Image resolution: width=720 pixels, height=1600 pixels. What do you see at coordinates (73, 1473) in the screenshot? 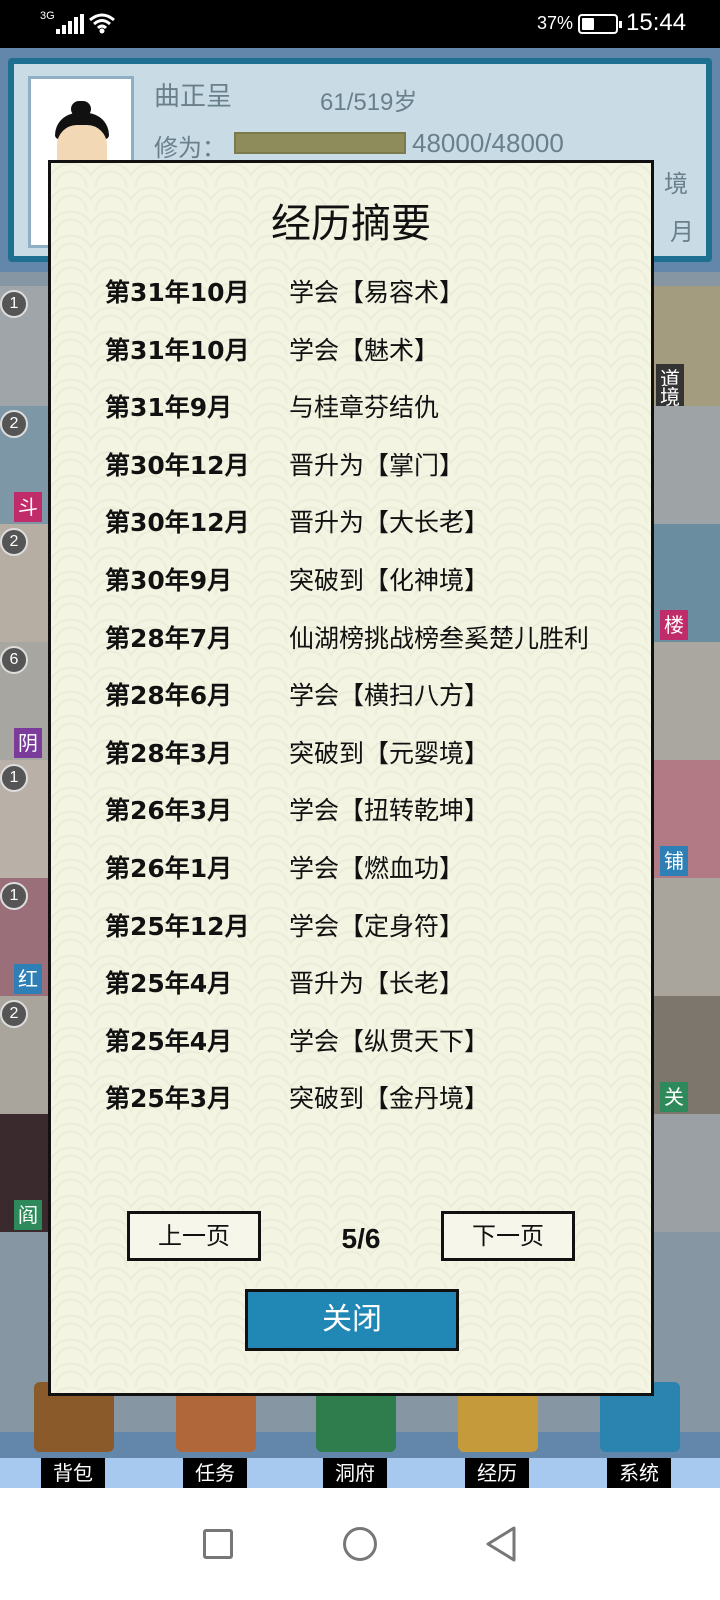
I see `nav-label: 背包` at bounding box center [73, 1473].